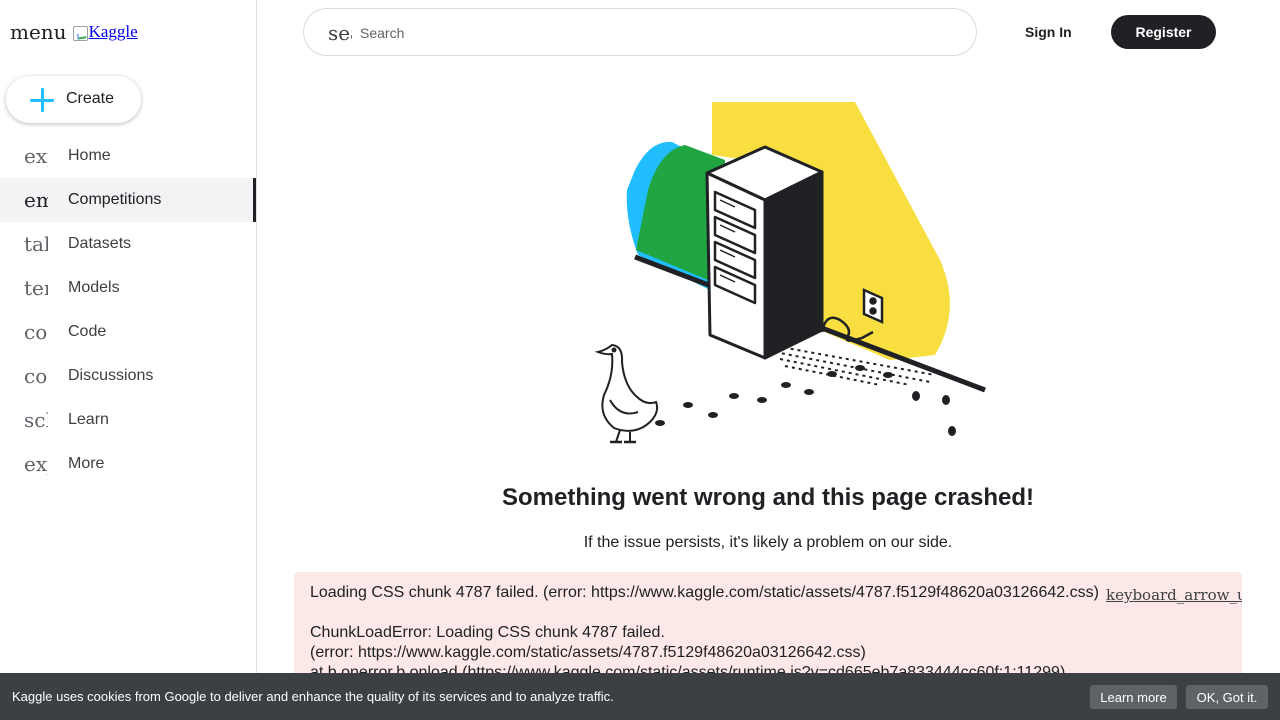 This screenshot has height=720, width=1280. Describe the element at coordinates (128, 332) in the screenshot. I see `sidebar-item-code: code Code` at that location.